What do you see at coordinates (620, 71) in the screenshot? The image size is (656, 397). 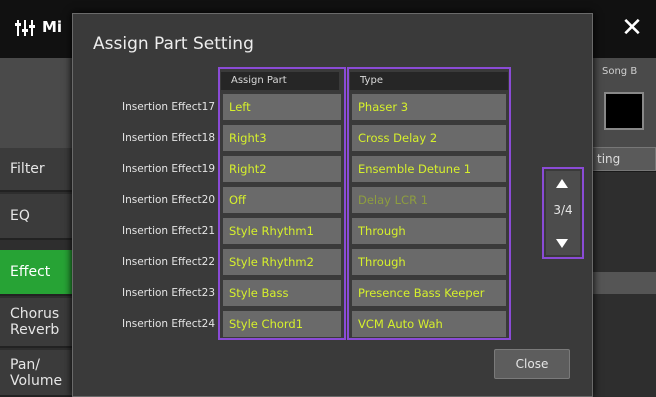 I see `song-label: Song B` at bounding box center [620, 71].